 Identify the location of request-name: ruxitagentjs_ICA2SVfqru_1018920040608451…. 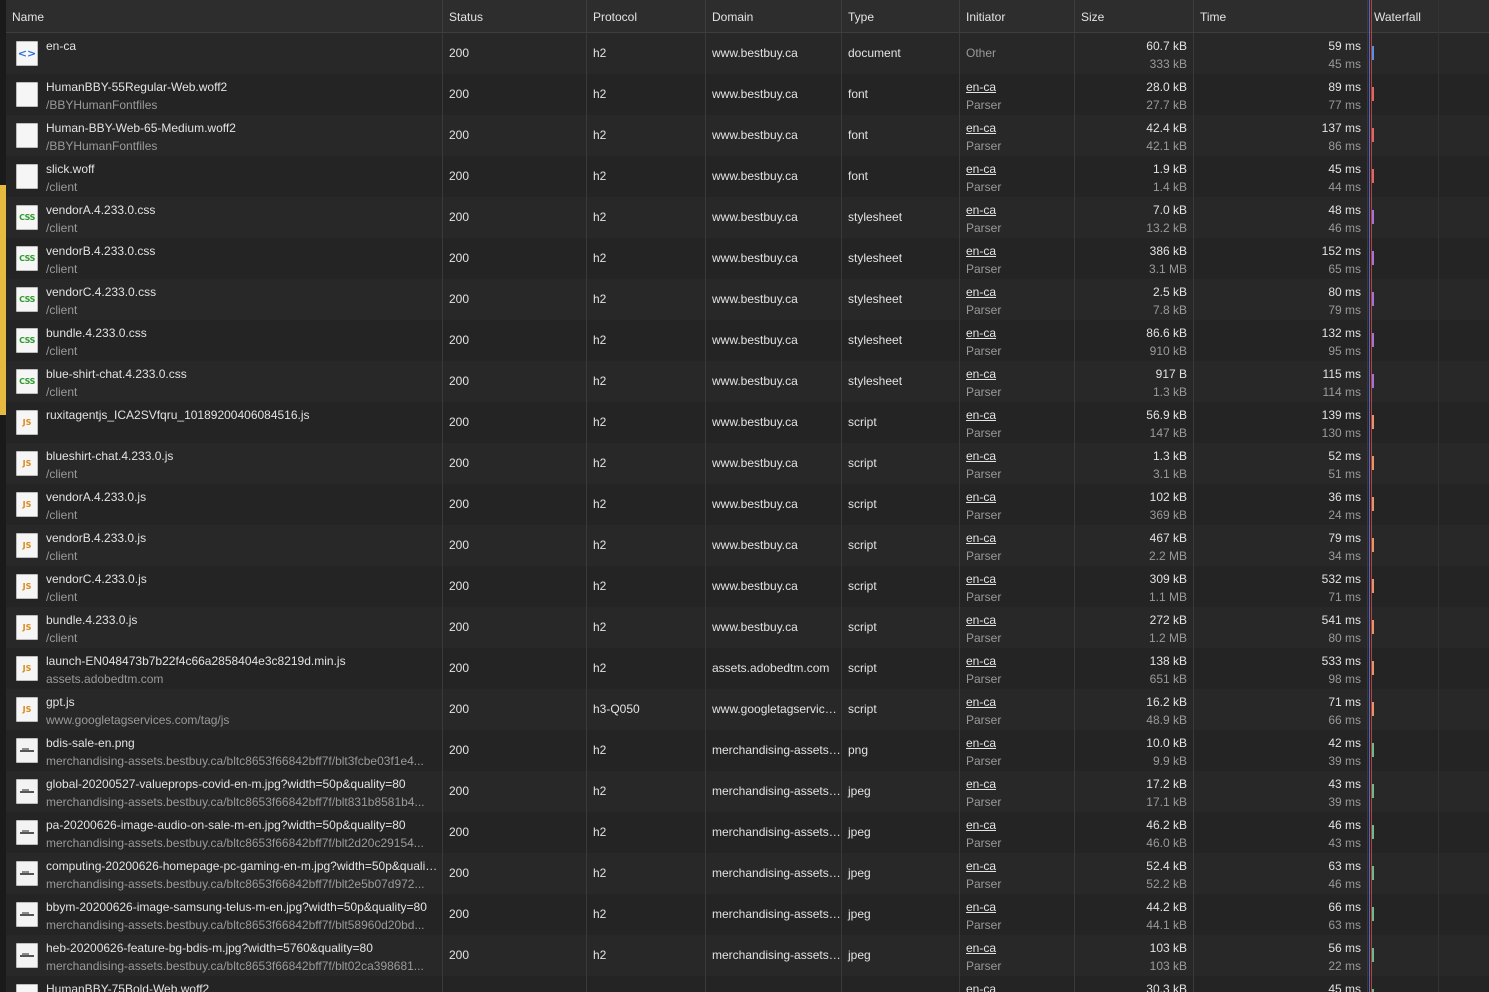
(239, 415).